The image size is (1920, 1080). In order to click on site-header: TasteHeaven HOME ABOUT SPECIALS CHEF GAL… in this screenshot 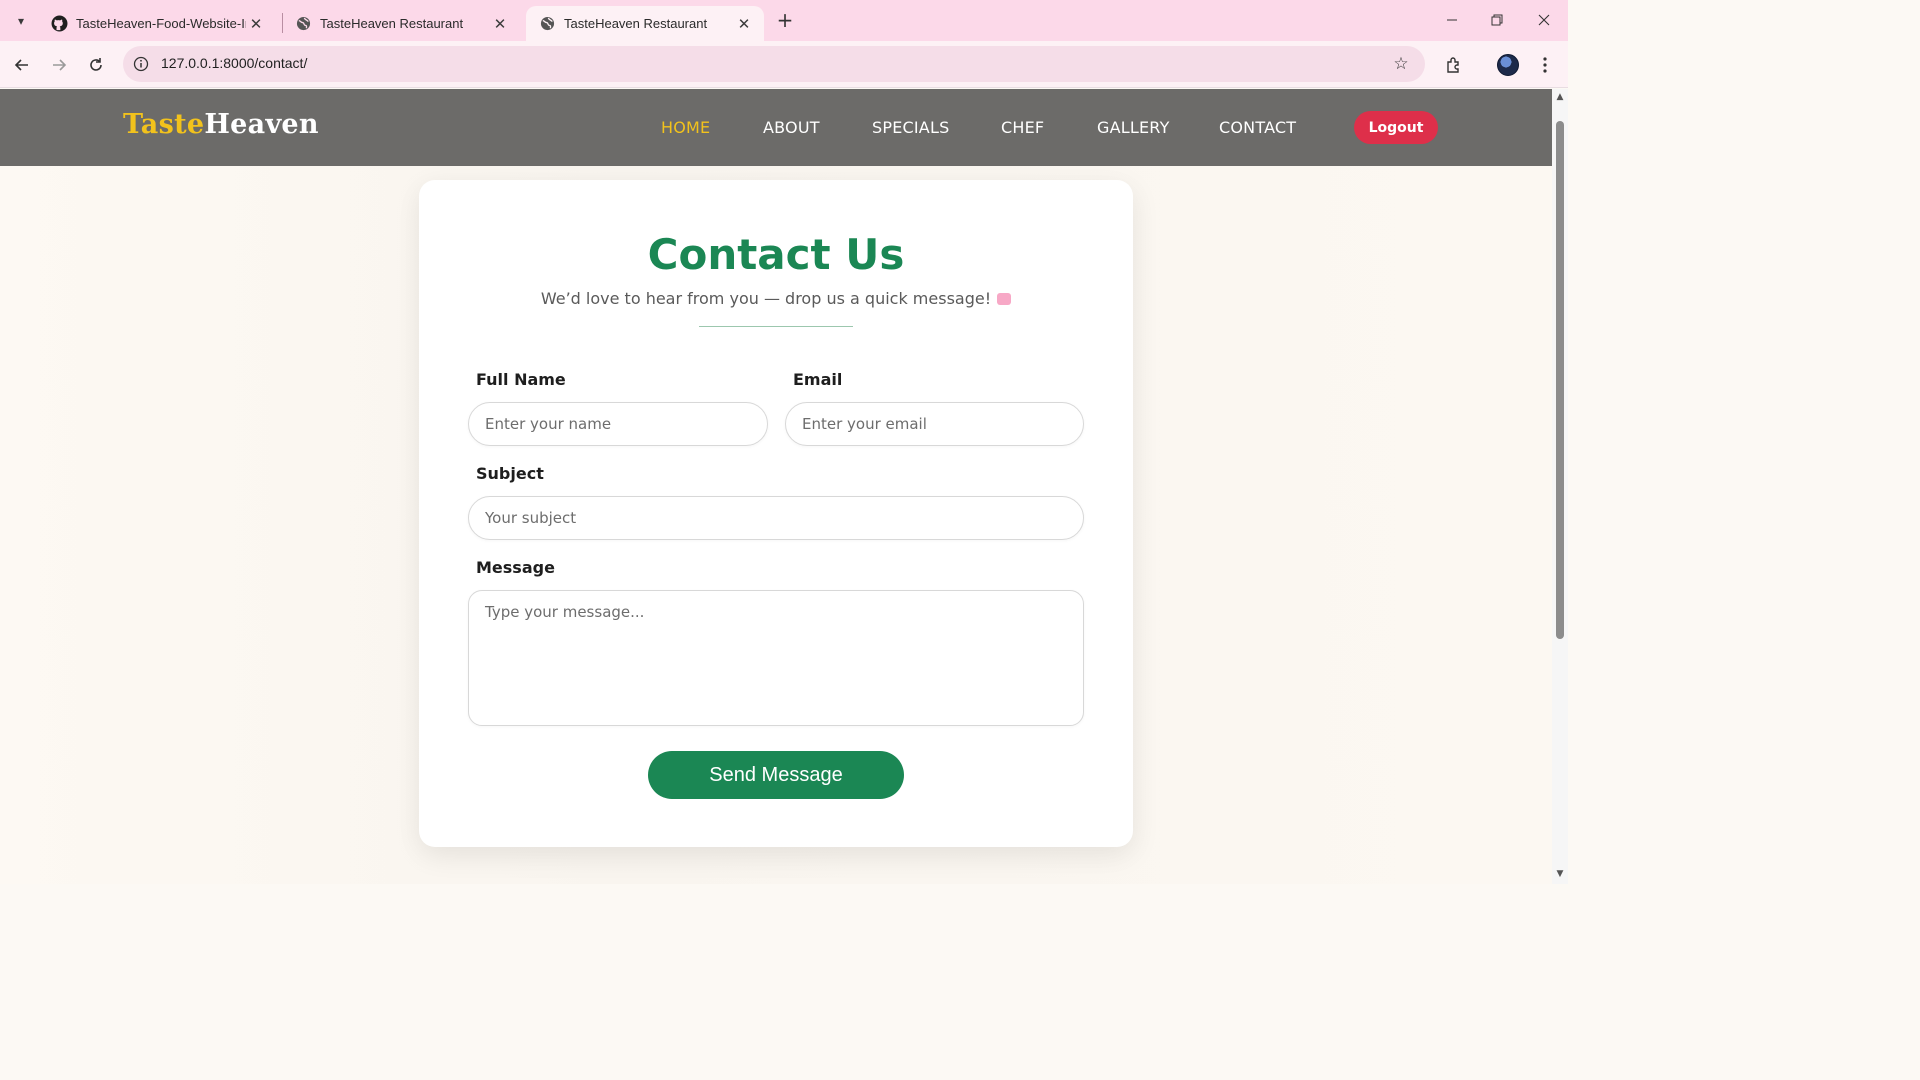, I will do `click(776, 127)`.